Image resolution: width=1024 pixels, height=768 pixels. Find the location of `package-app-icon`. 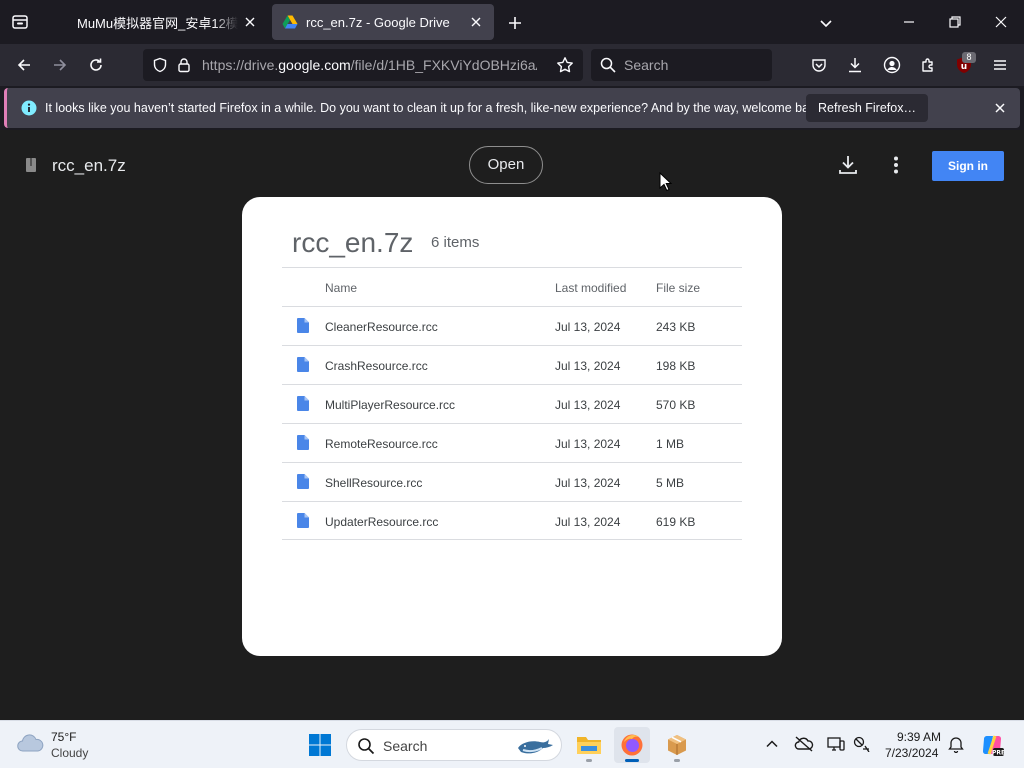

package-app-icon is located at coordinates (677, 745).